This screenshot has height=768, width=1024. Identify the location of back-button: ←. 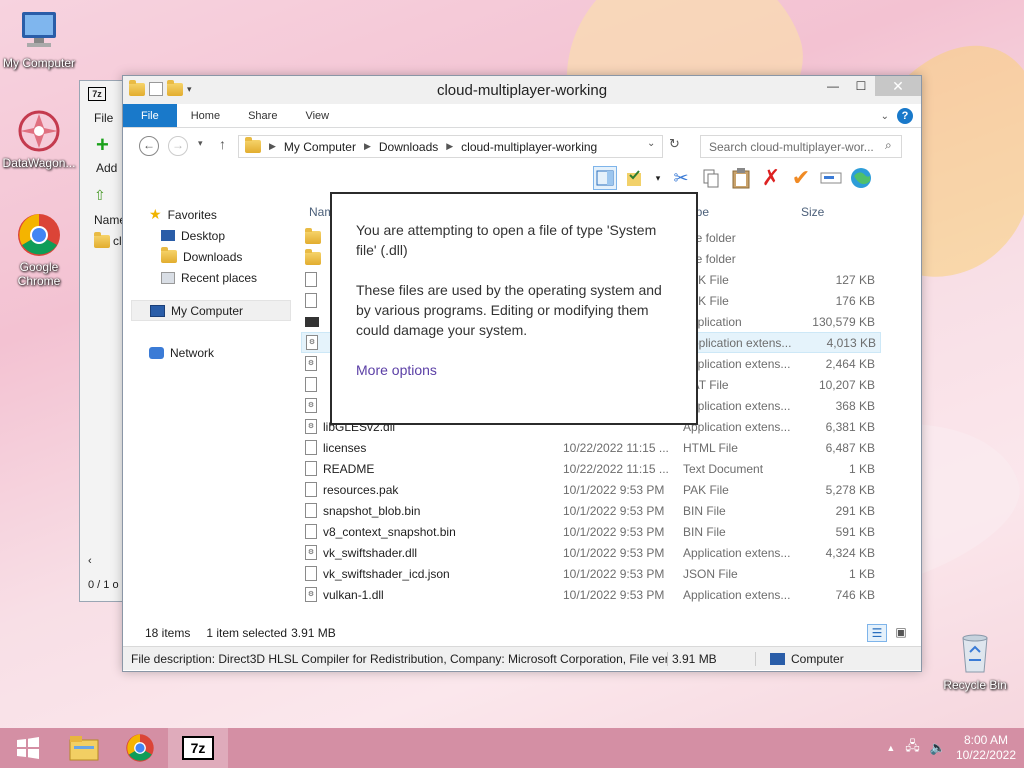
(149, 146).